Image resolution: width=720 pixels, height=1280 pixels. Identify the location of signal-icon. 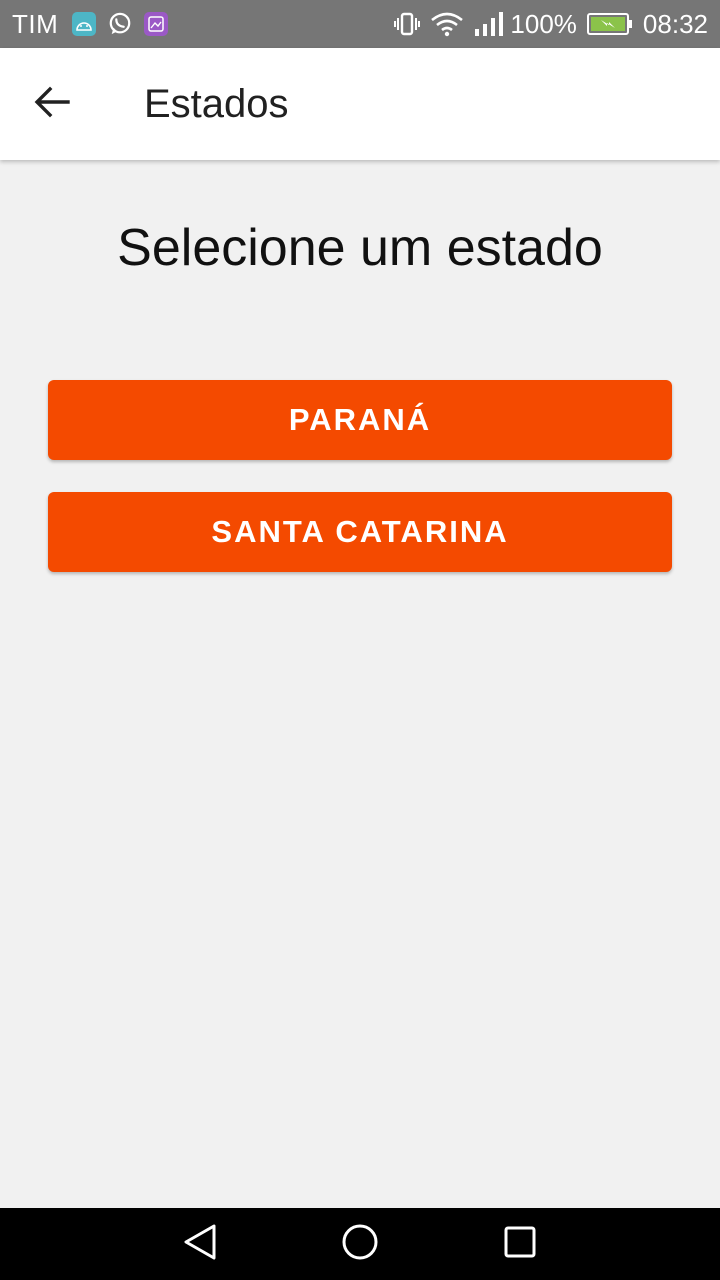
(489, 24).